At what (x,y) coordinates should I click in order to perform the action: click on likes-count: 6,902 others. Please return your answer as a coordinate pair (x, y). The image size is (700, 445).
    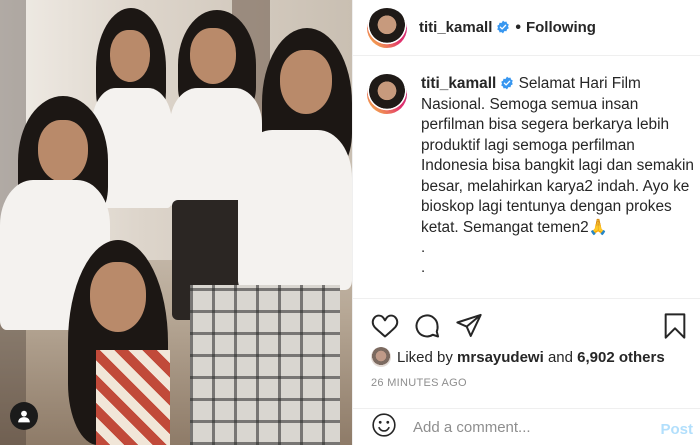
    Looking at the image, I should click on (621, 357).